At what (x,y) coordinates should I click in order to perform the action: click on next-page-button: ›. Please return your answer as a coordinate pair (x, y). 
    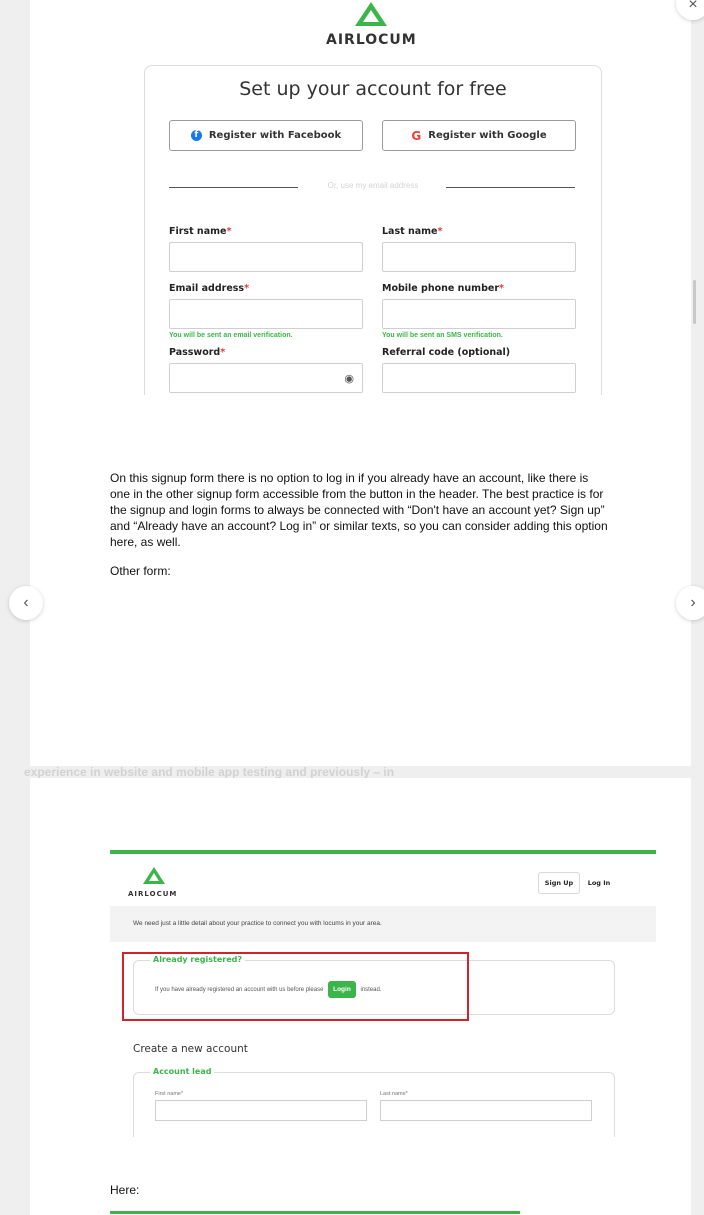
    Looking at the image, I should click on (690, 603).